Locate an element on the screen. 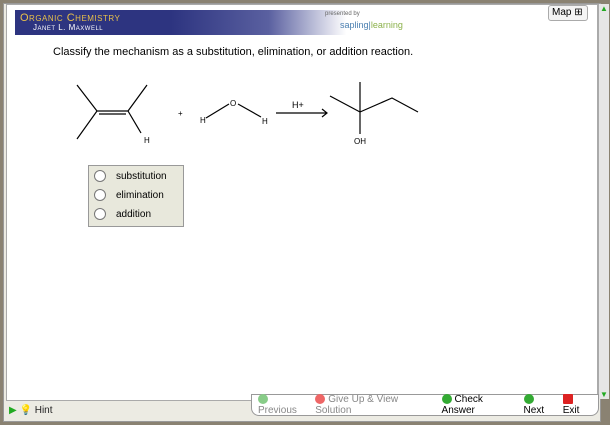 Image resolution: width=610 pixels, height=425 pixels. option-label: elimination is located at coordinates (140, 195).